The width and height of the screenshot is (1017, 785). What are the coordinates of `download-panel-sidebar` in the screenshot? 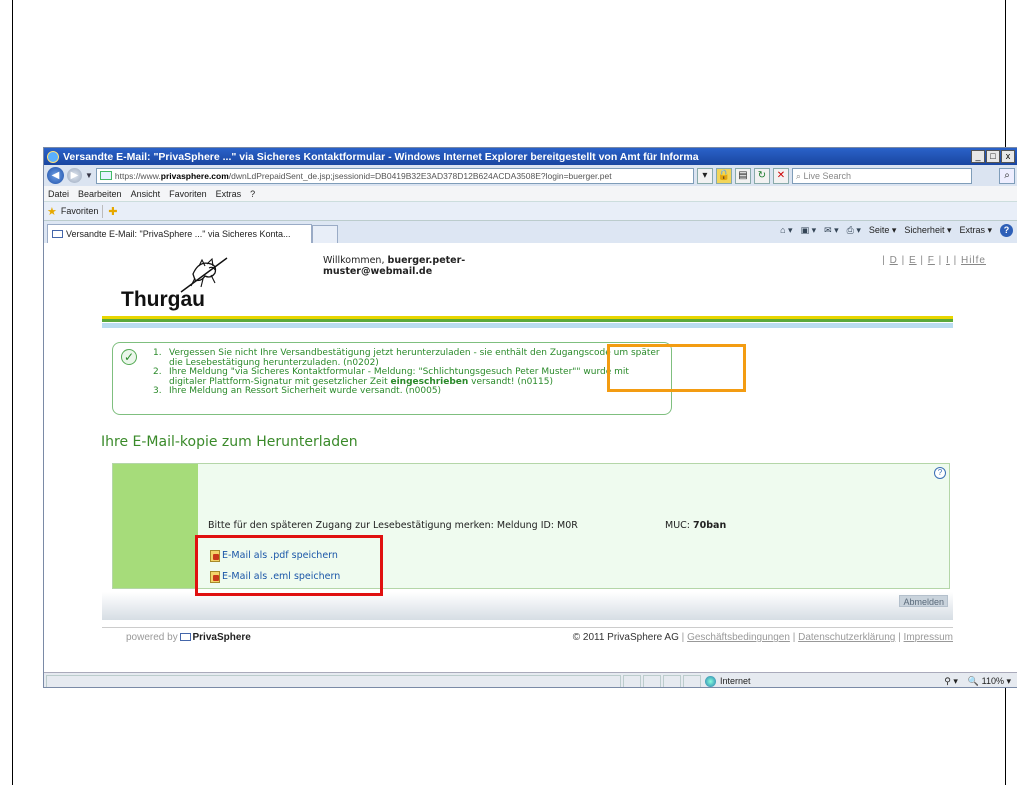 It's located at (155, 526).